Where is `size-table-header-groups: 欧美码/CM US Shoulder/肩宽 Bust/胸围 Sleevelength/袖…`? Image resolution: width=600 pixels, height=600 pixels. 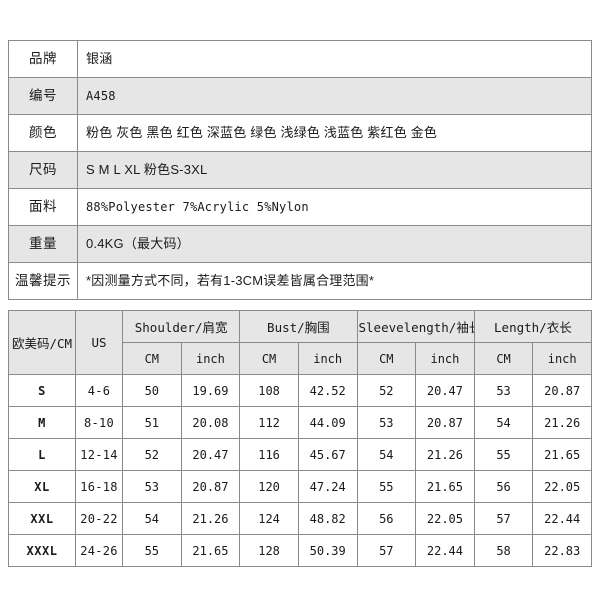
size-table-header-groups: 欧美码/CM US Shoulder/肩宽 Bust/胸围 Sleevelength/袖… is located at coordinates (300, 342).